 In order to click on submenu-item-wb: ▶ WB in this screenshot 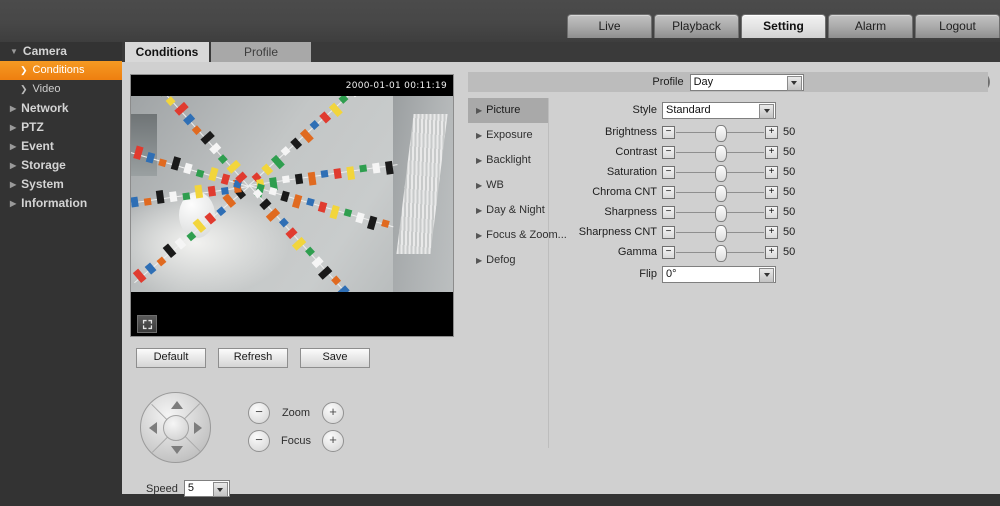, I will do `click(508, 185)`.